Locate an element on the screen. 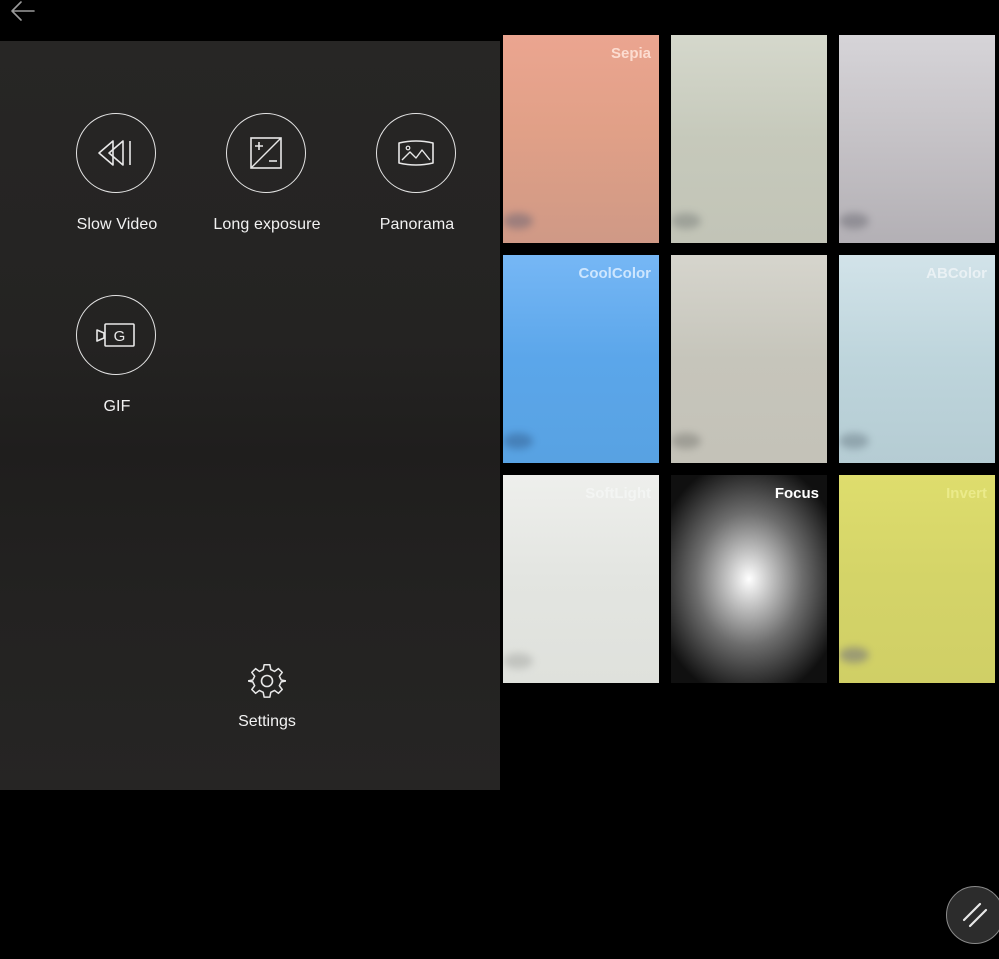  arrow-left-icon is located at coordinates (23, 11).